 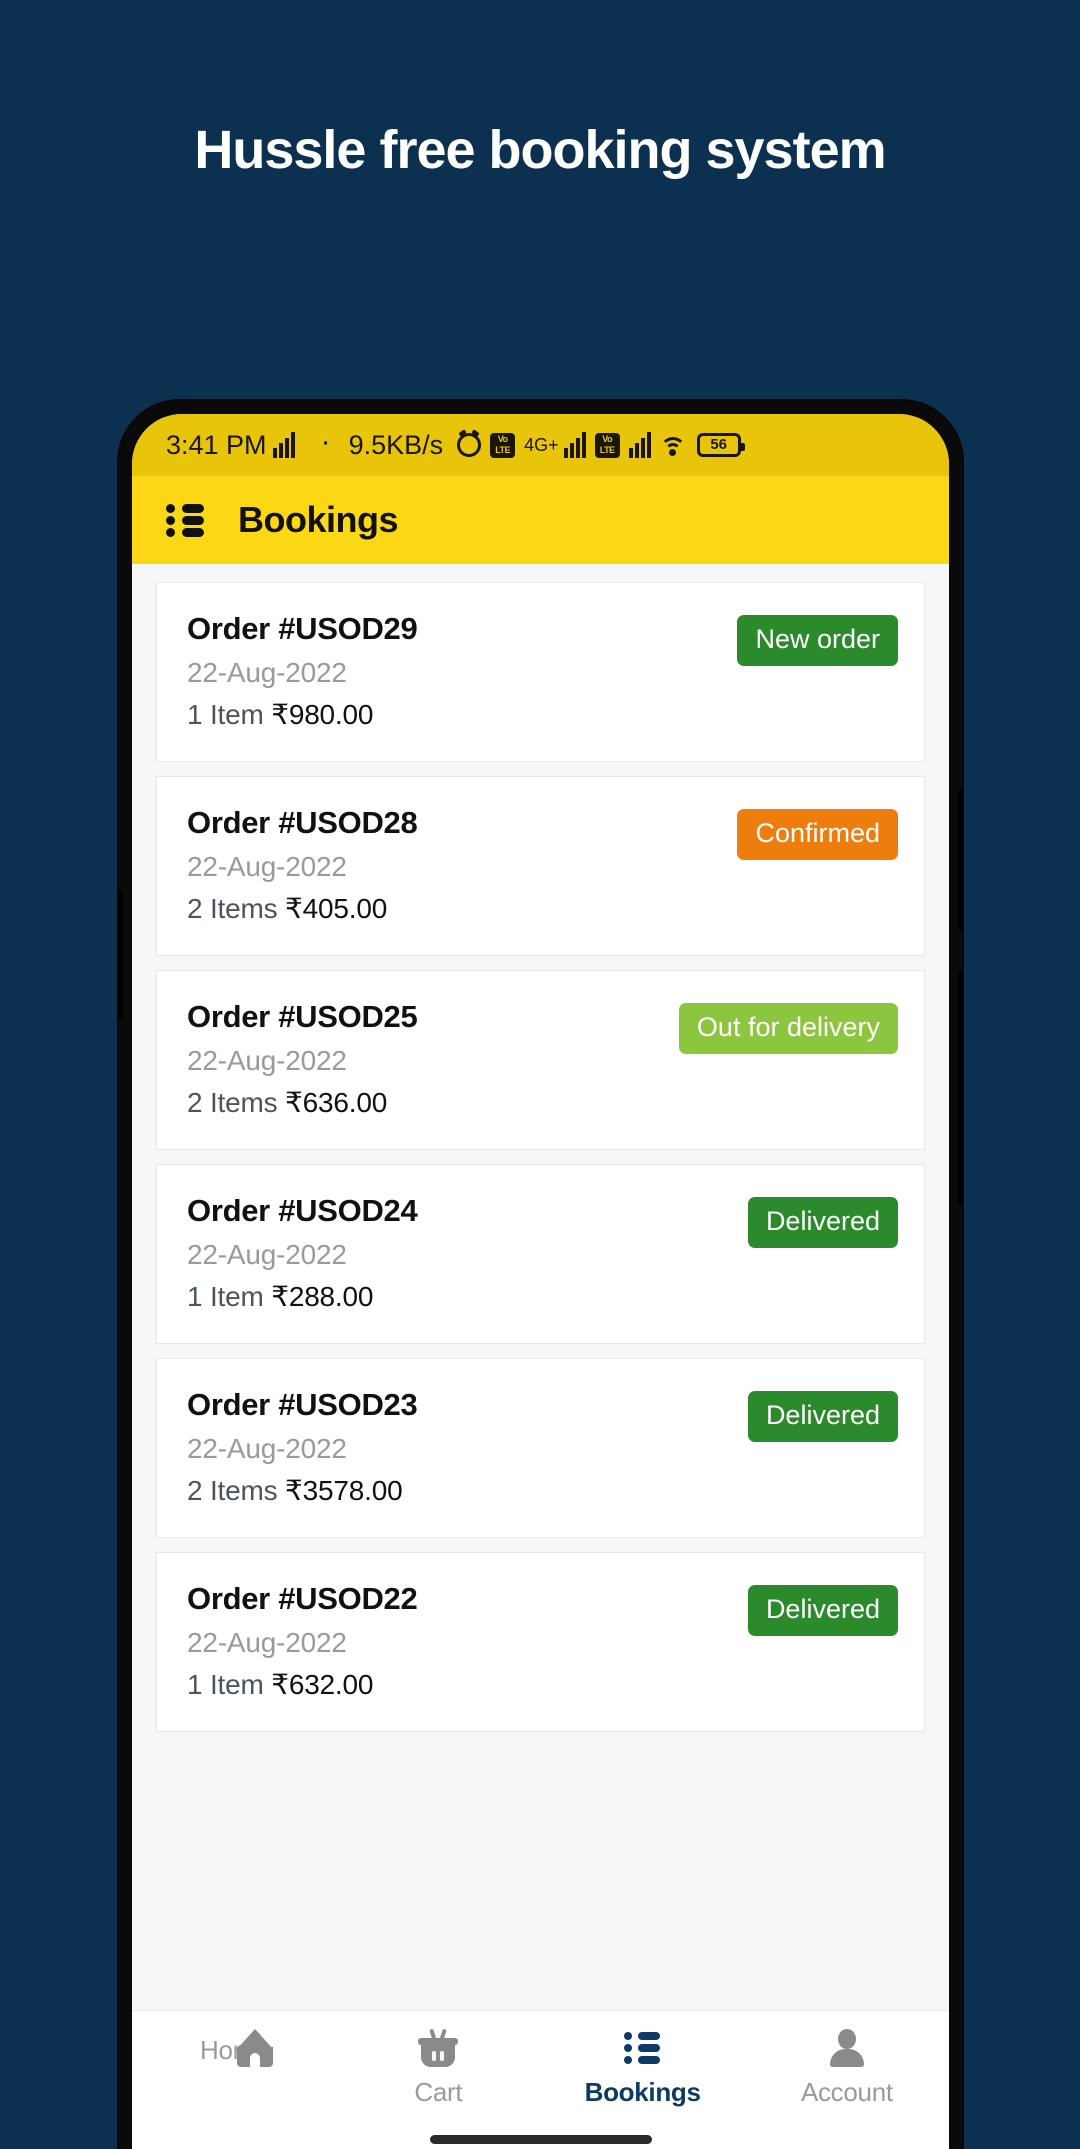 I want to click on signal-bars-icon, so click(x=283, y=445).